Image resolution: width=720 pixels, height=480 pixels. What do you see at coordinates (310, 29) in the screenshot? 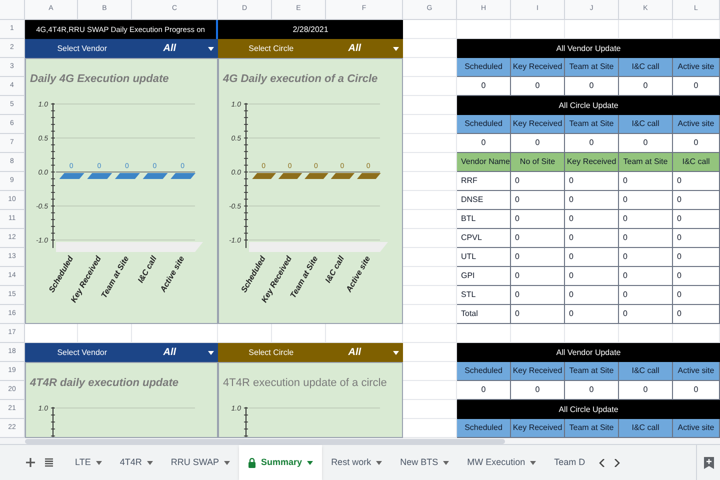
I see `report-date: 2/28/2021` at bounding box center [310, 29].